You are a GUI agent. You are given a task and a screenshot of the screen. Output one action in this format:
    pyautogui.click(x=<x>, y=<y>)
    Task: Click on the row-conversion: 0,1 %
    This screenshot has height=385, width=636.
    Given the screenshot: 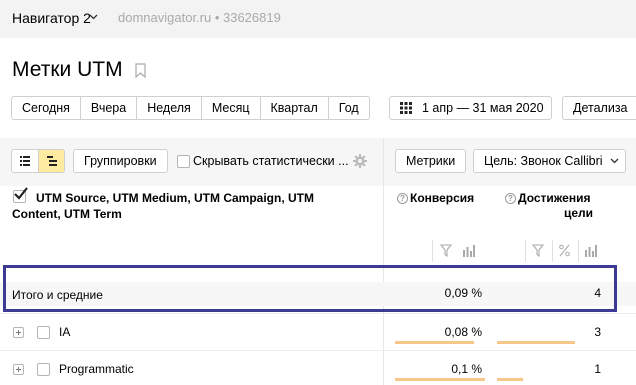 What is the action you would take?
    pyautogui.click(x=466, y=369)
    